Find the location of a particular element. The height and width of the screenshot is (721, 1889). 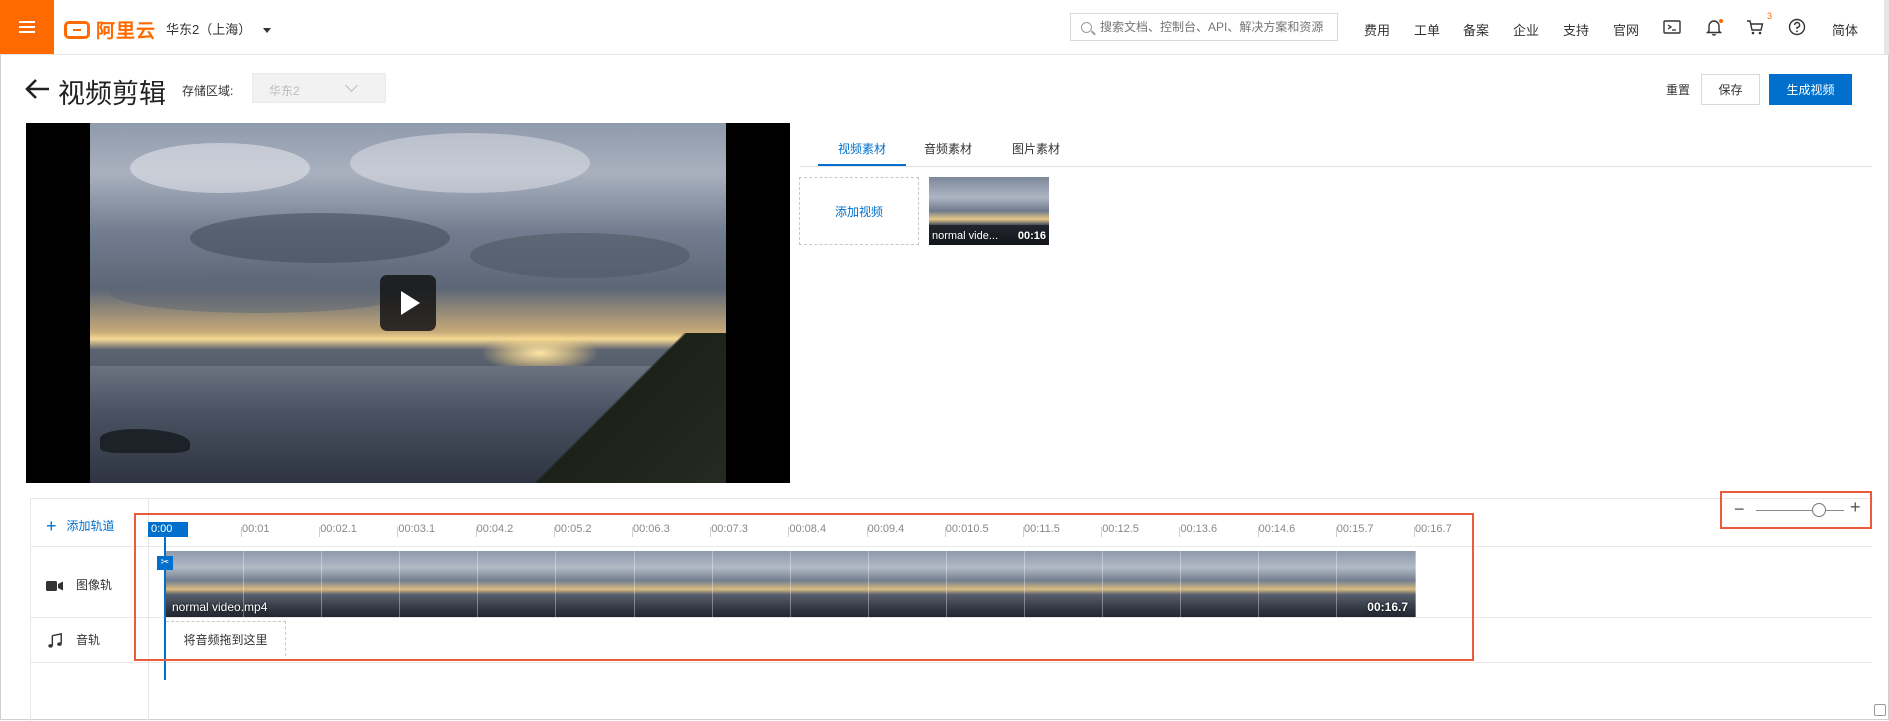

image-track-label: 图像轨 is located at coordinates (94, 585).